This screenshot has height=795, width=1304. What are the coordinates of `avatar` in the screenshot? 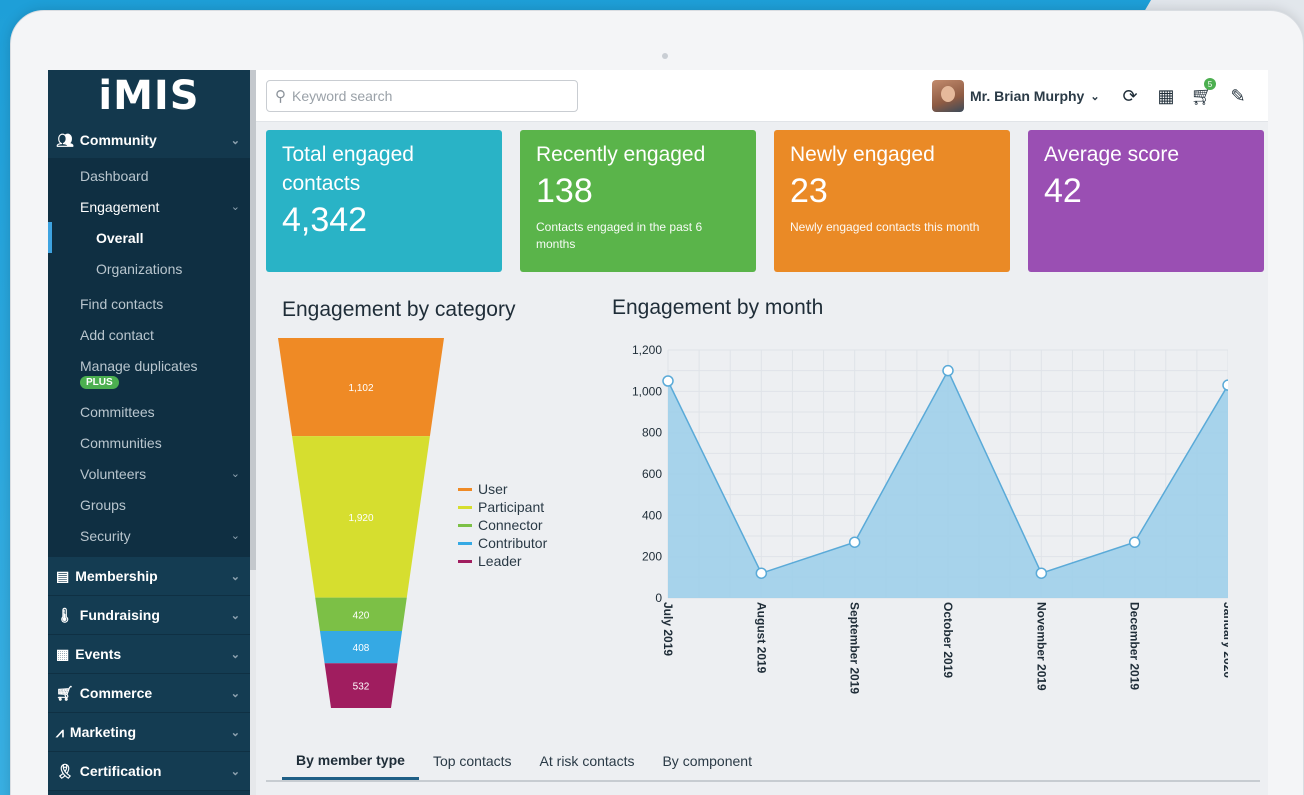 It's located at (948, 96).